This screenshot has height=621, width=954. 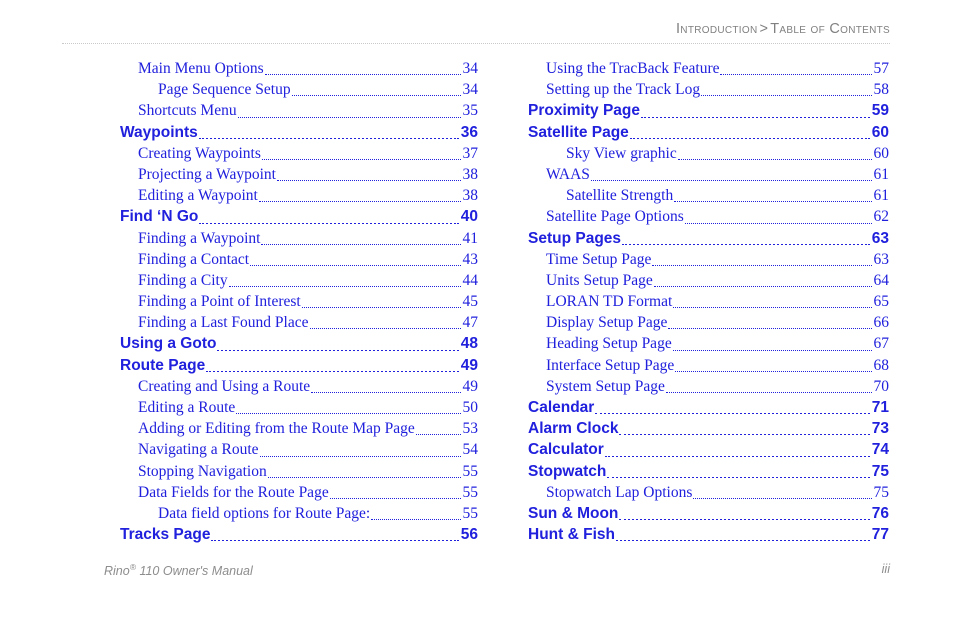 I want to click on toc-entry: Find ‘N Go 40, so click(x=299, y=216).